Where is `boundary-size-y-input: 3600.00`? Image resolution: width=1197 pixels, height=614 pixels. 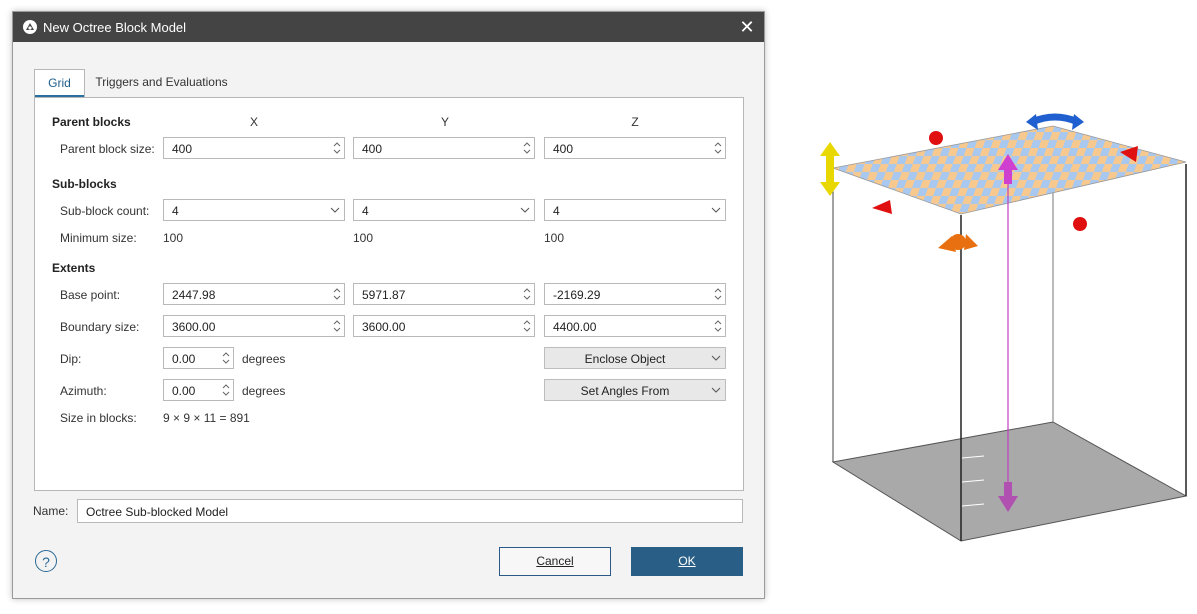
boundary-size-y-input: 3600.00 is located at coordinates (444, 326).